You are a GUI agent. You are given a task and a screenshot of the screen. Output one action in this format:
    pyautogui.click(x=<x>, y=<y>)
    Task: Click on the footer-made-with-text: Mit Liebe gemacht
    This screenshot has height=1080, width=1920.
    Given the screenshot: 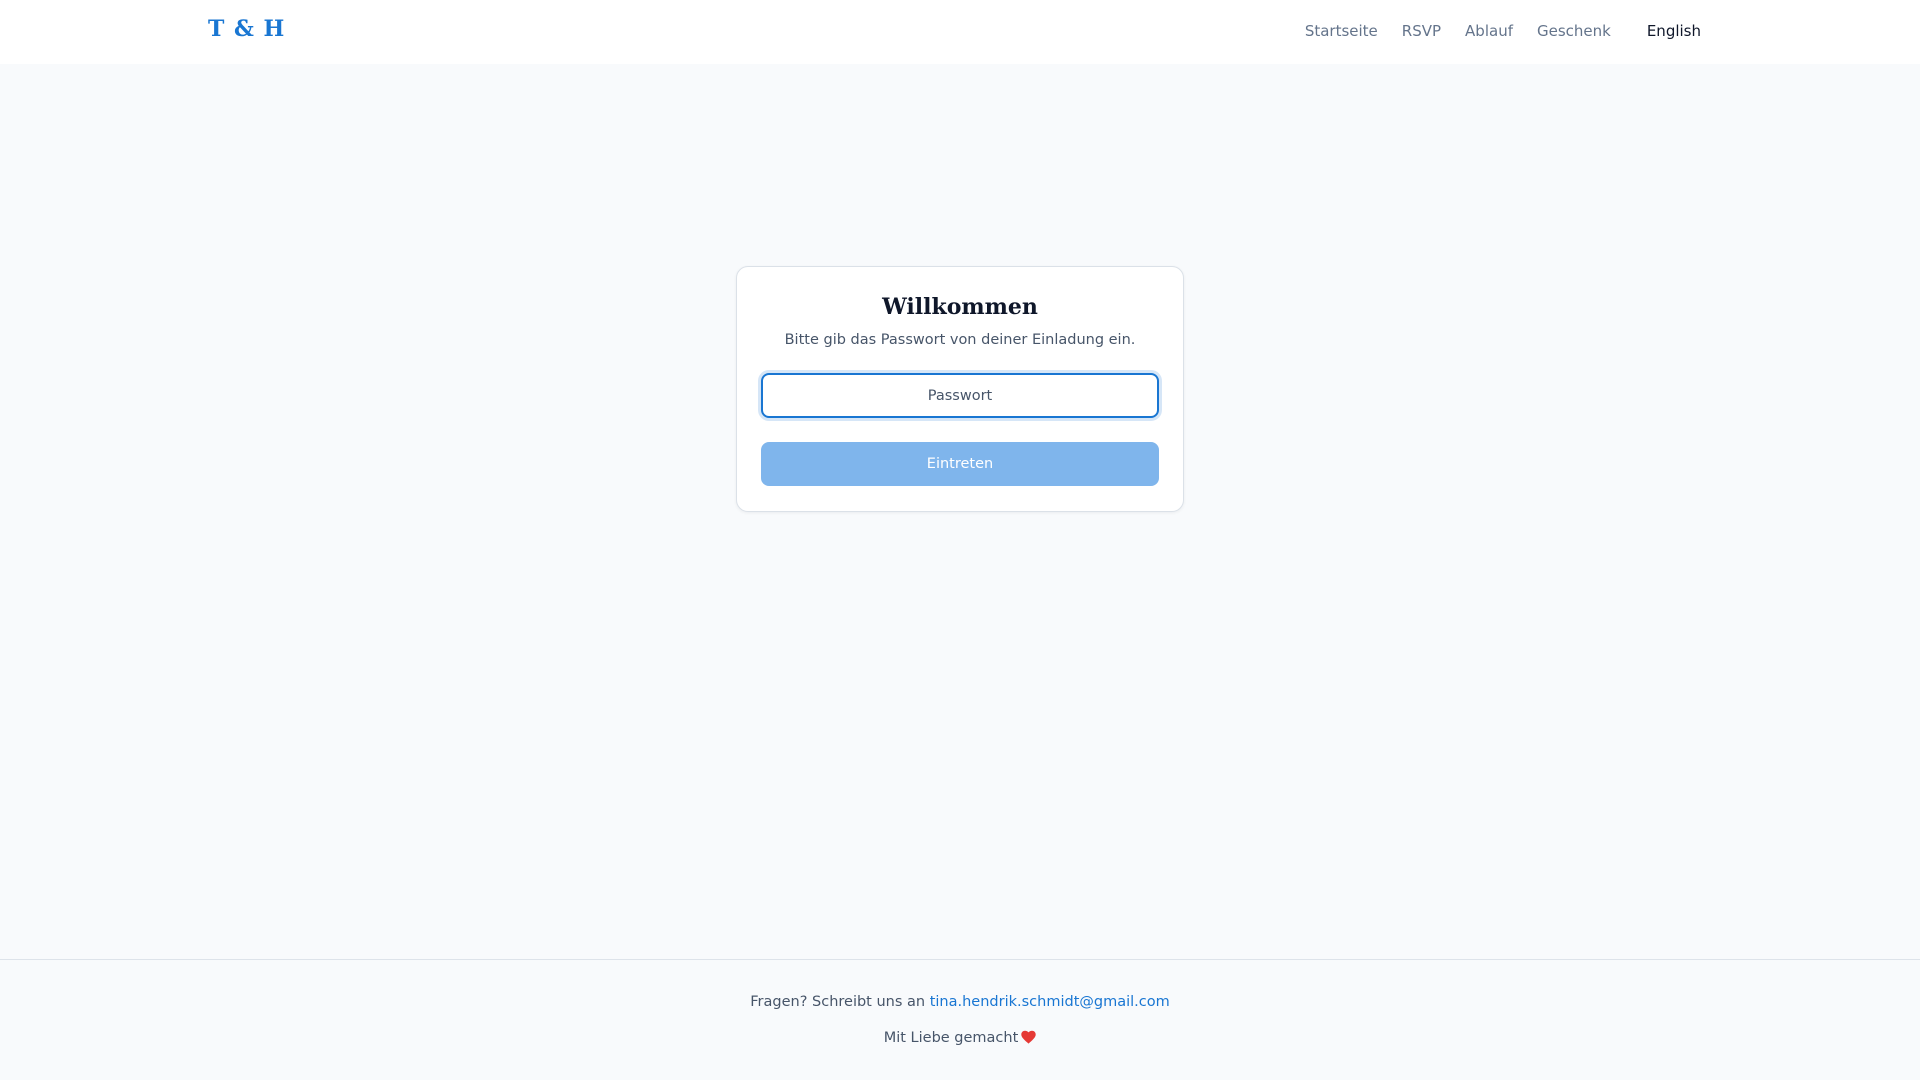 What is the action you would take?
    pyautogui.click(x=951, y=1038)
    